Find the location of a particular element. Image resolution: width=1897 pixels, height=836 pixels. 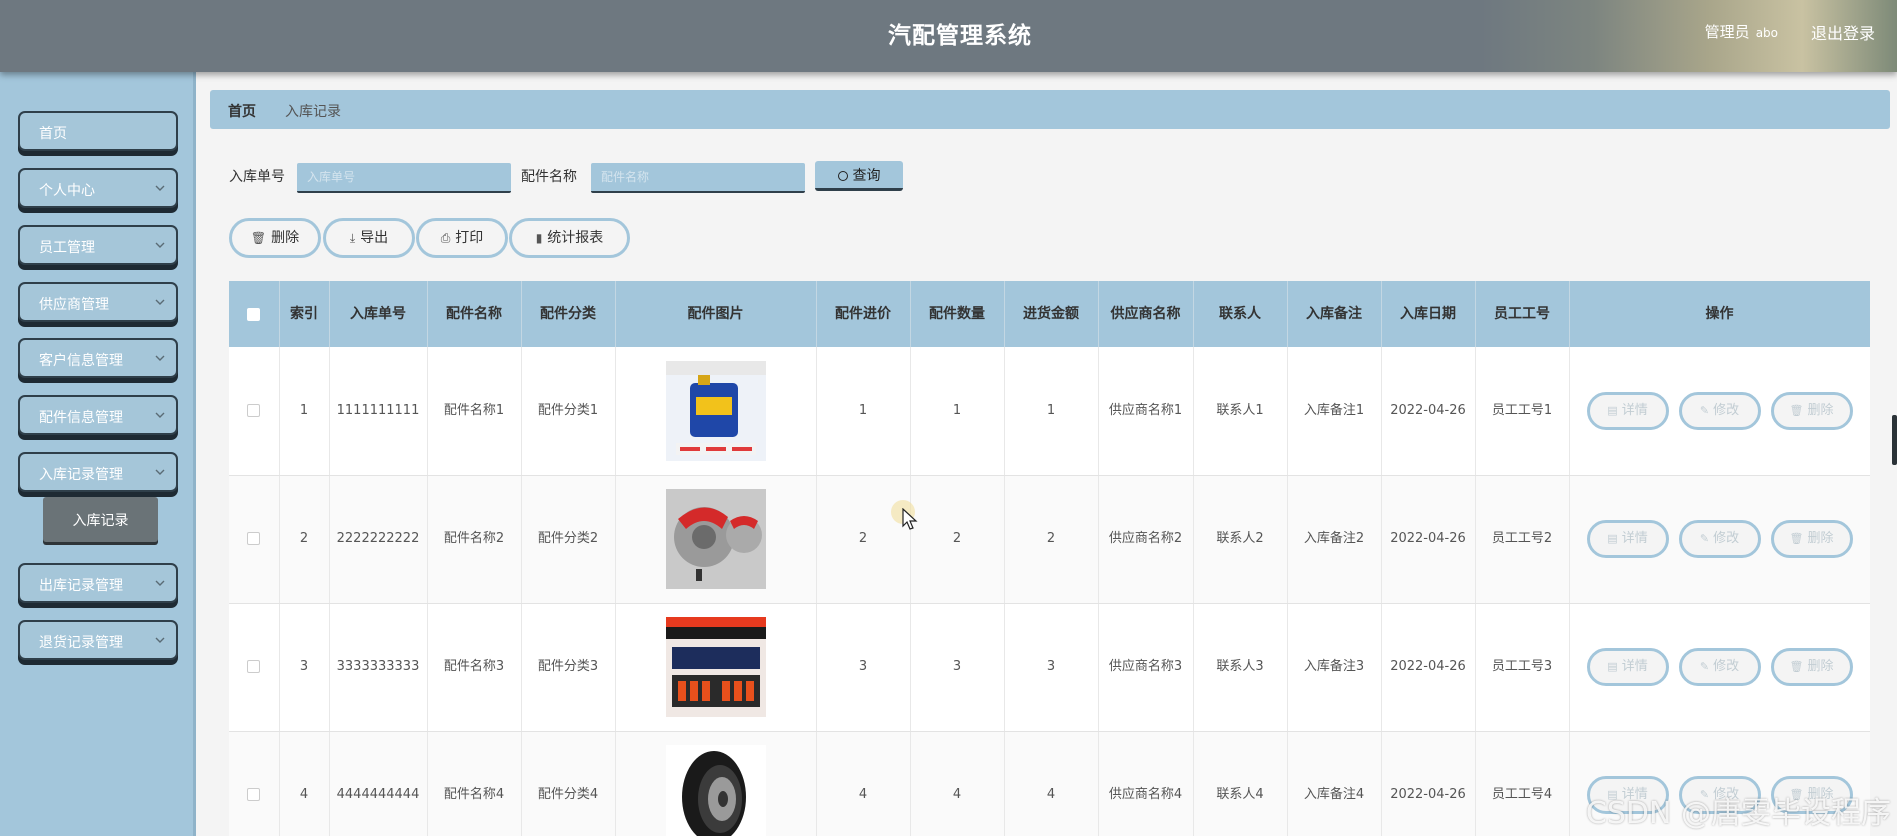

select-all-checkbox-cell is located at coordinates (254, 314).